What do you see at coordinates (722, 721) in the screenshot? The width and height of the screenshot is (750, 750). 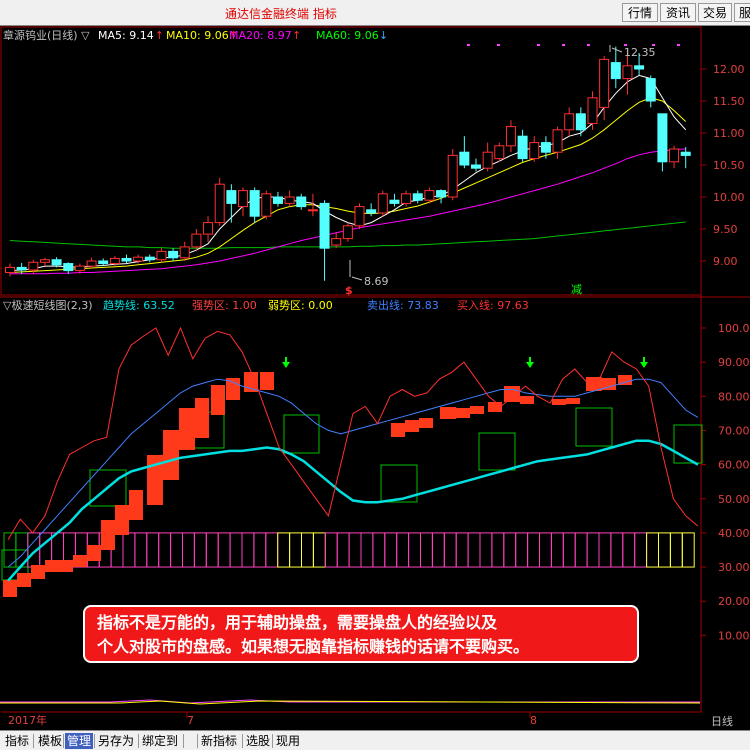 I see `period-label: 日线` at bounding box center [722, 721].